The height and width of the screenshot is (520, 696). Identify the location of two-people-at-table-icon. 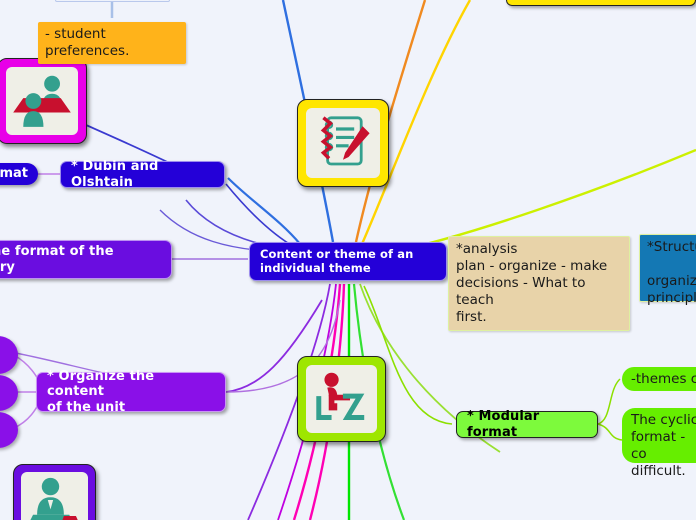
(42, 101).